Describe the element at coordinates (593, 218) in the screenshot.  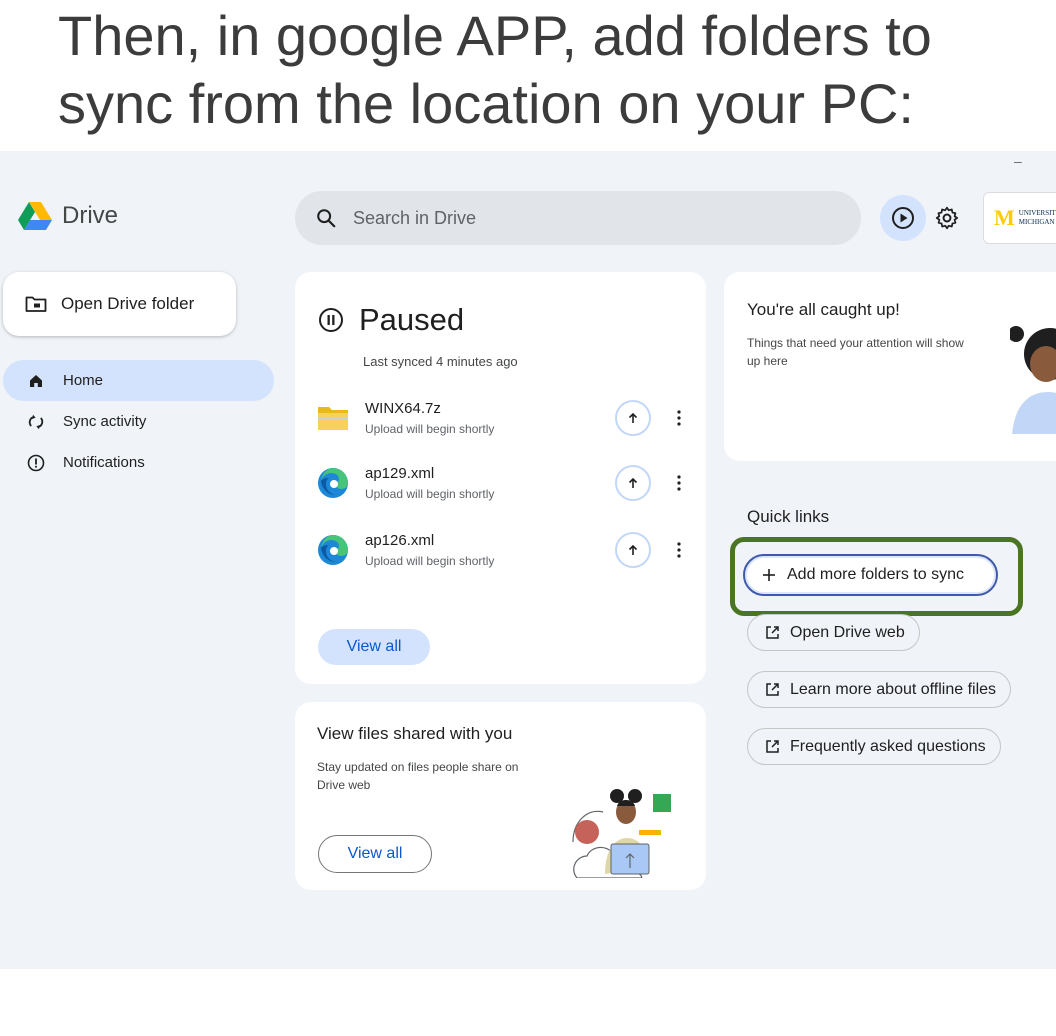
I see `search-input` at that location.